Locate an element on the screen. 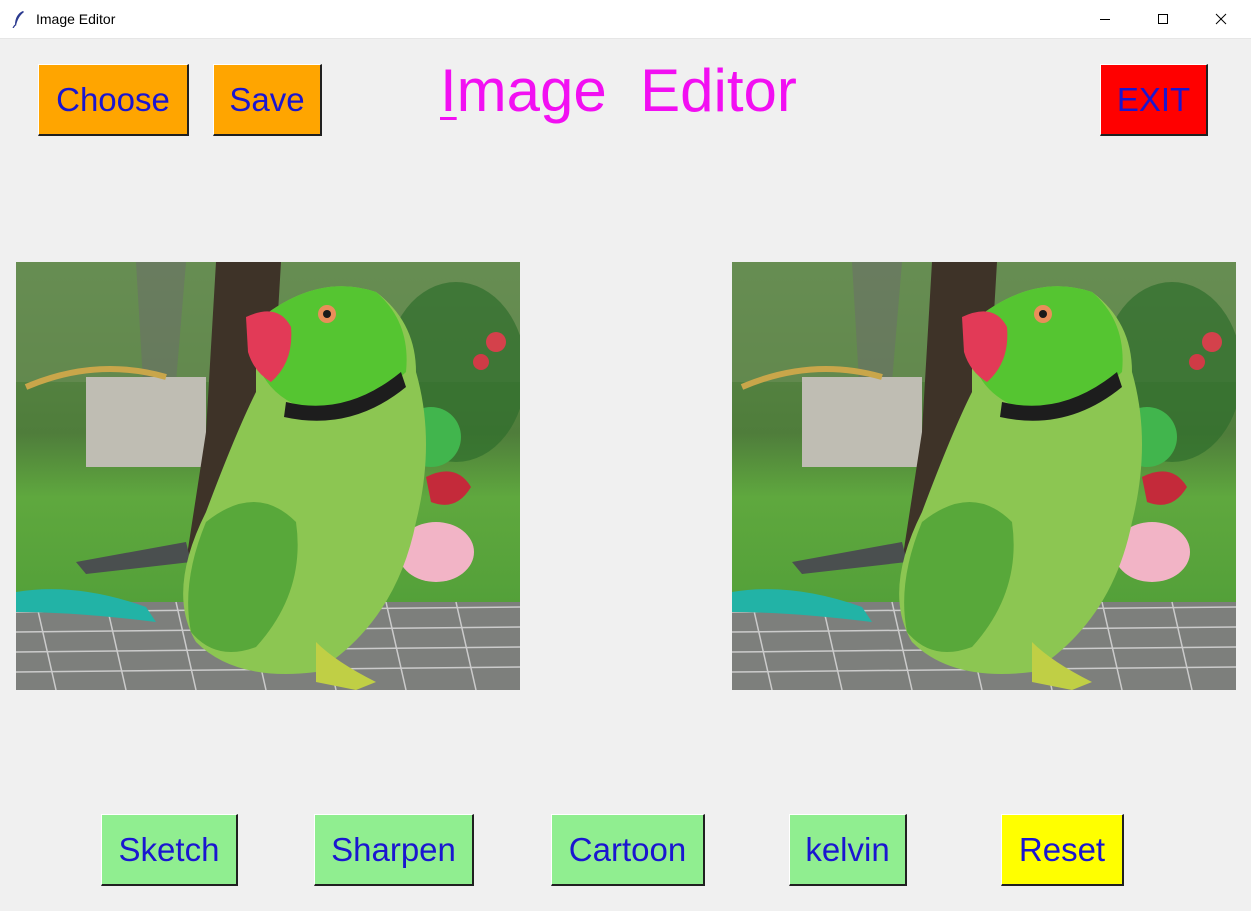 The image size is (1251, 911). page-title: Image Editor is located at coordinates (618, 90).